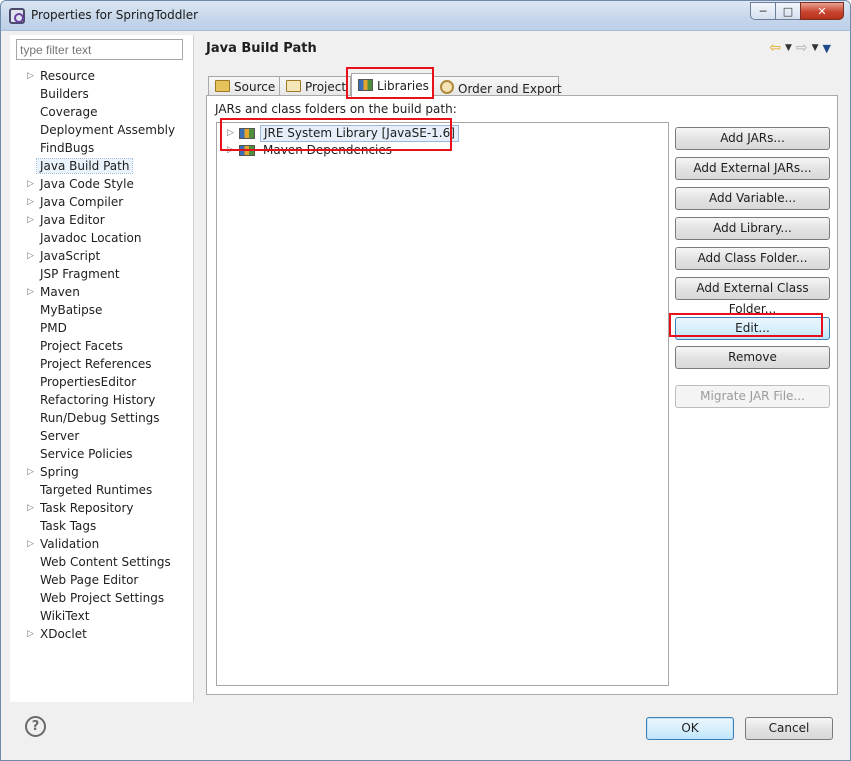 Image resolution: width=851 pixels, height=761 pixels. I want to click on sidebar-item-web-content-settings: Web Content Settings, so click(102, 562).